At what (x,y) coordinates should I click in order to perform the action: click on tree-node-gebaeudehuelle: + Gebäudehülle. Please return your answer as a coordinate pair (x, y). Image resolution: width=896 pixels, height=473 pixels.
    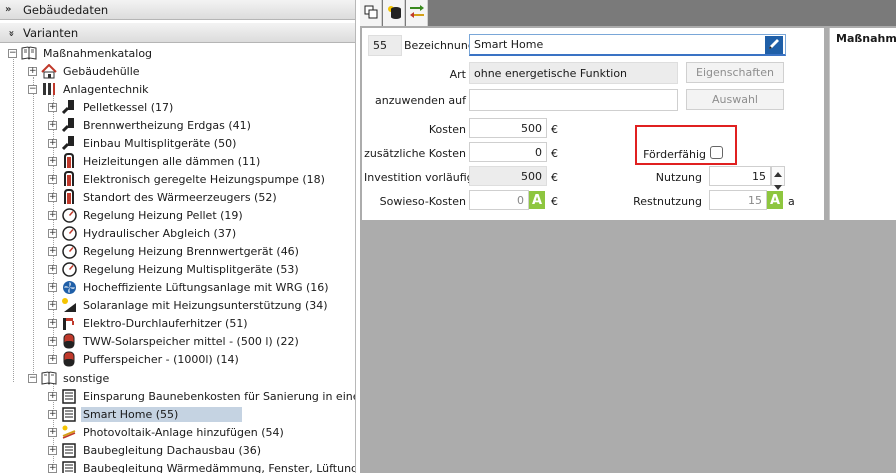
    Looking at the image, I should click on (85, 71).